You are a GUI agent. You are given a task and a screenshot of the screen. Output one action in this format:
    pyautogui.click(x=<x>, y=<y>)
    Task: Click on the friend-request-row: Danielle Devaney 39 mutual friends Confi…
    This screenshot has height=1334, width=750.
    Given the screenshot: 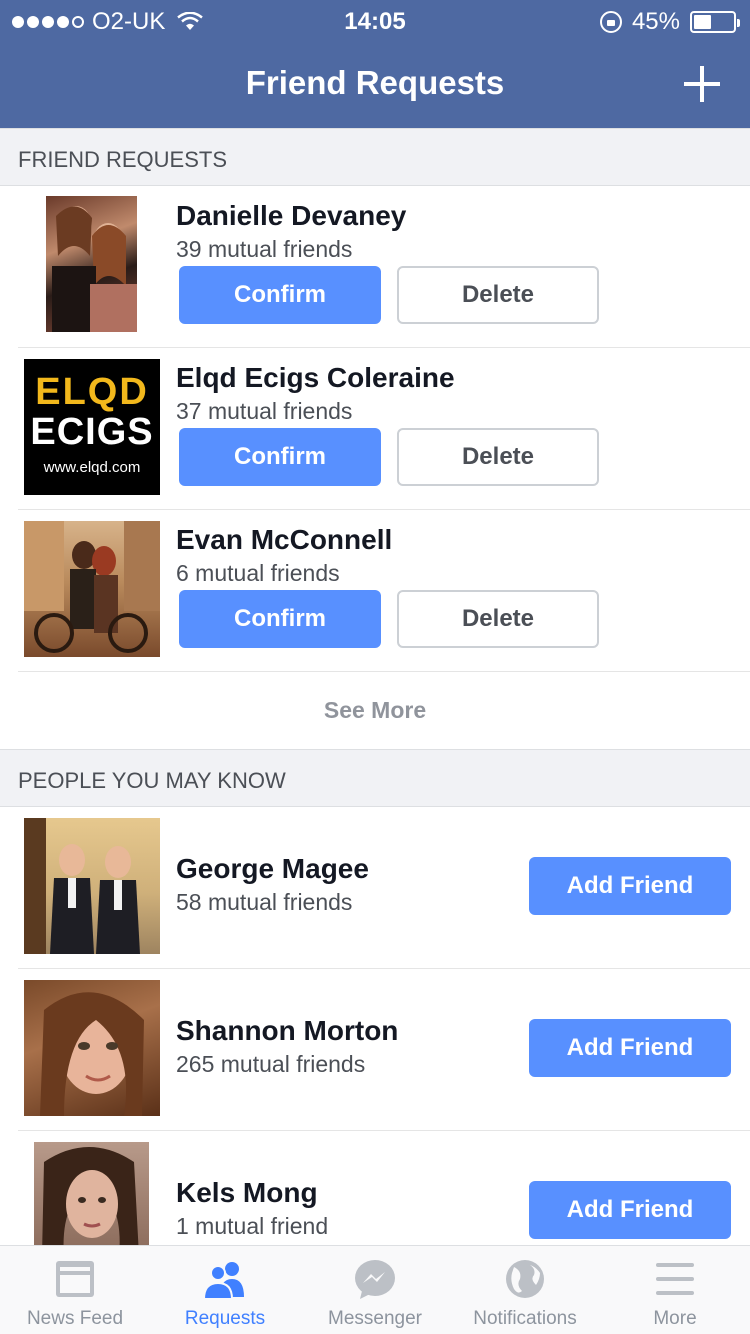 What is the action you would take?
    pyautogui.click(x=375, y=267)
    